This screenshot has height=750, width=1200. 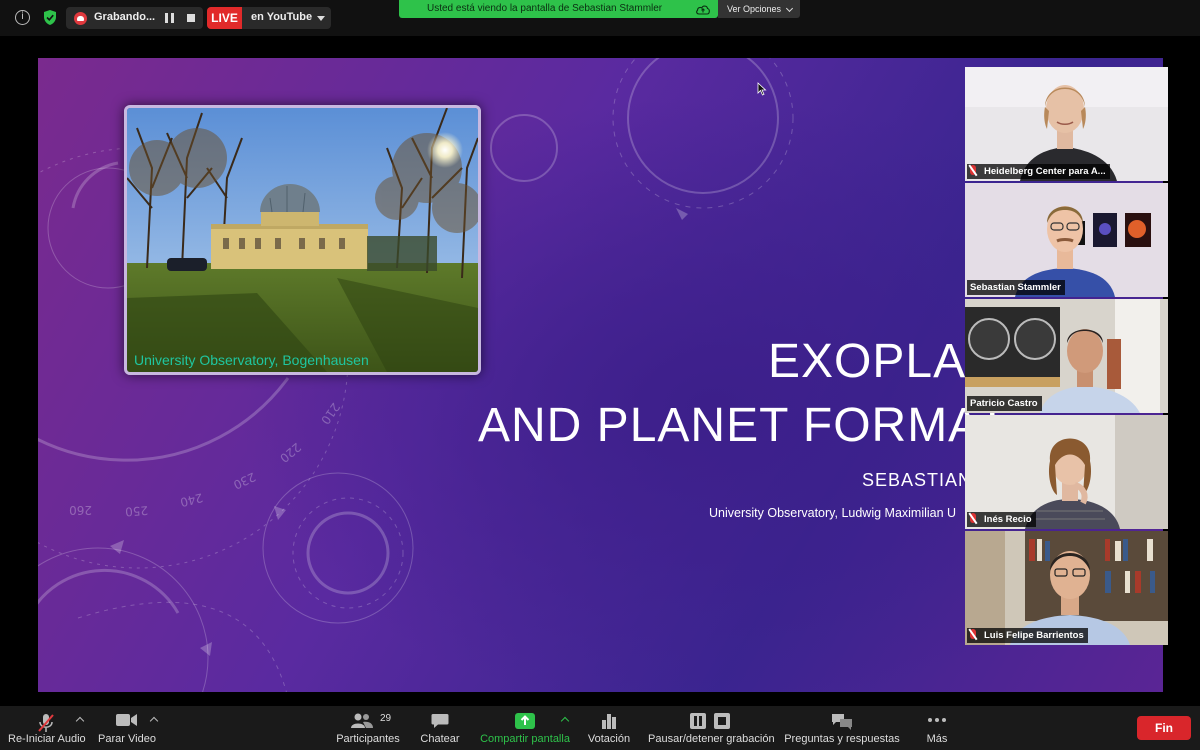 I want to click on live-stream-dropdown: LIVE en YouTube, so click(x=269, y=18).